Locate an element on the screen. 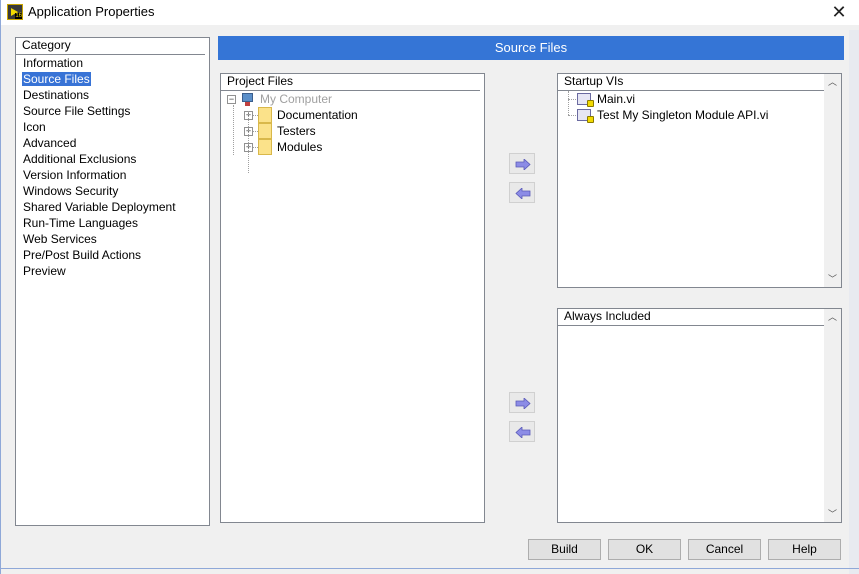 This screenshot has height=574, width=859. tree-node-label: My Computer is located at coordinates (296, 99).